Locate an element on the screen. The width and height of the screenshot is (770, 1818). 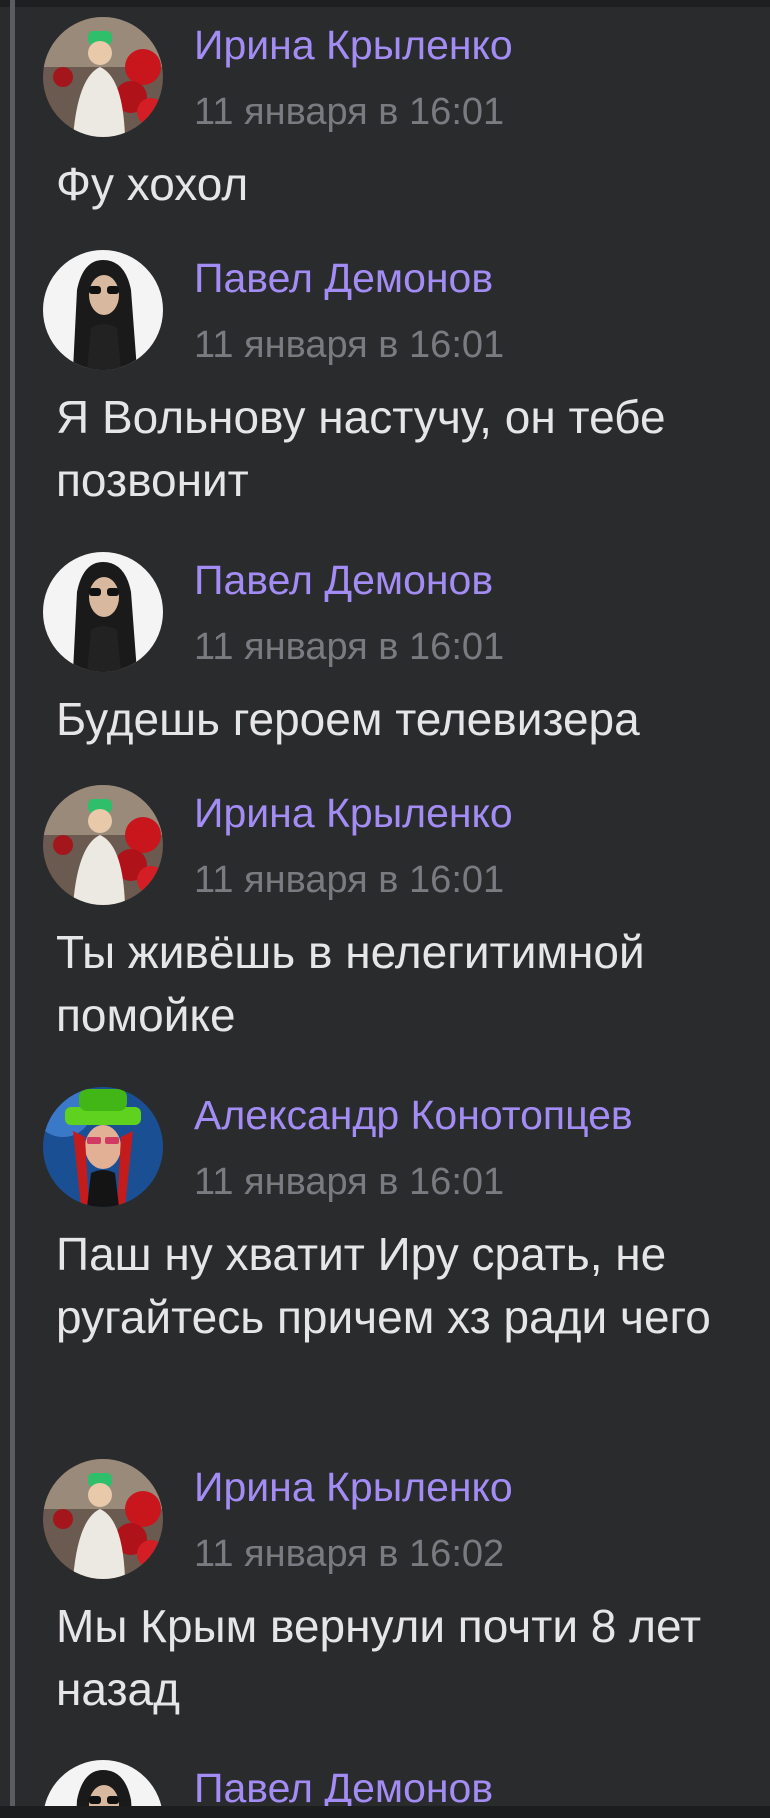
comment-text: Будешь героем телевизера is located at coordinates (348, 719).